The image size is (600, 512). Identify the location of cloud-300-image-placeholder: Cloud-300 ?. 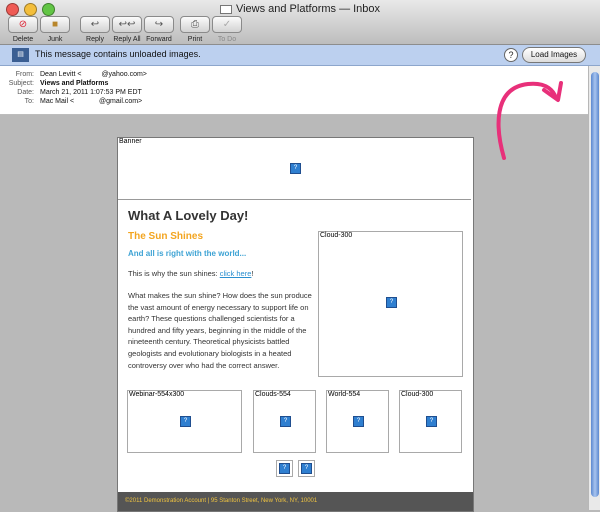
(430, 421).